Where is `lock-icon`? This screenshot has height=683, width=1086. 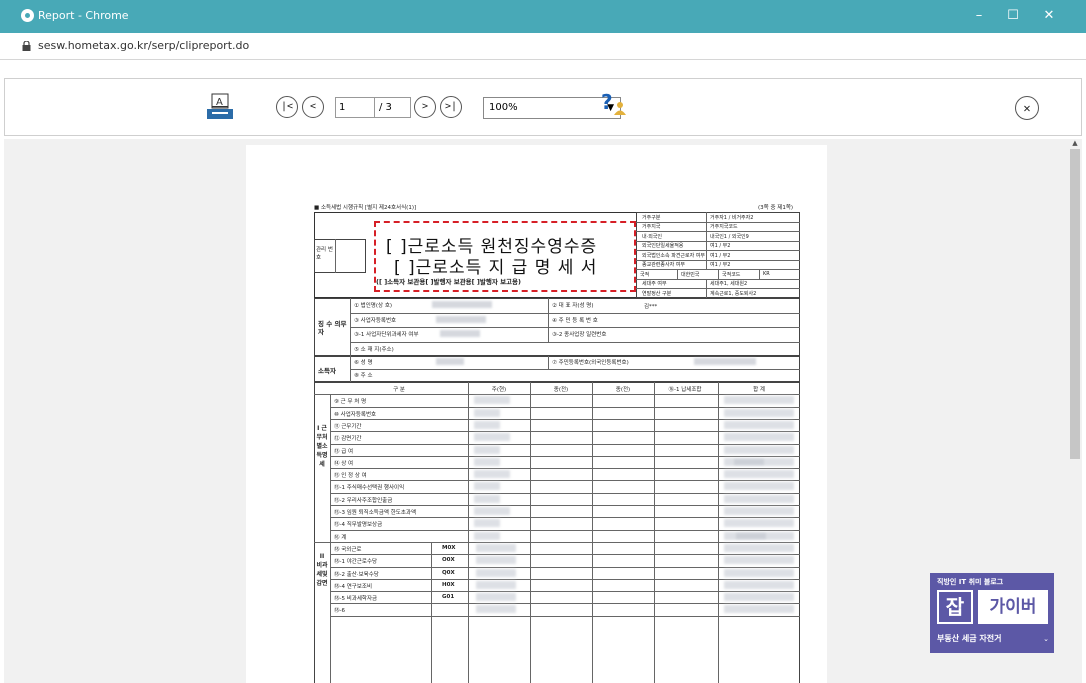
lock-icon is located at coordinates (26, 46).